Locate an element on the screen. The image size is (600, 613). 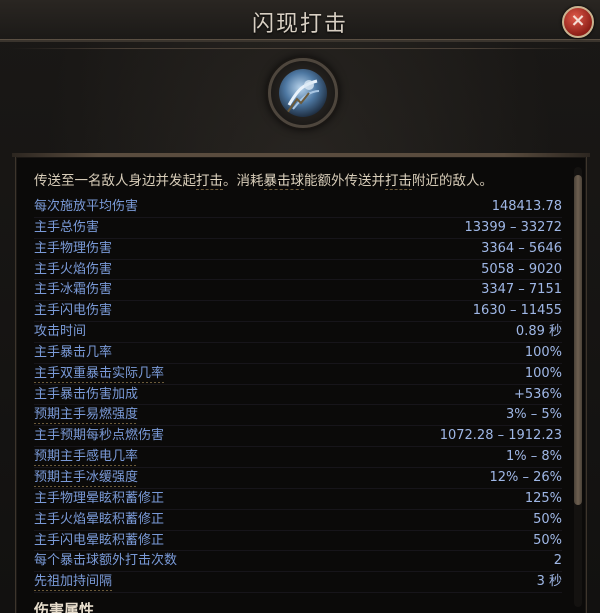
stat-value: 3 秒 is located at coordinates (549, 582).